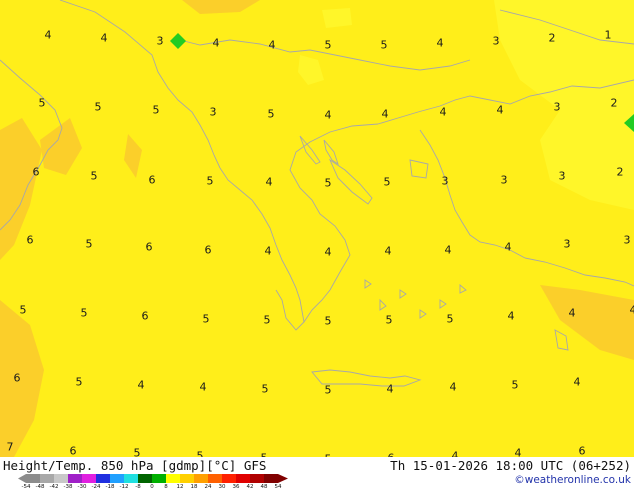 This screenshot has height=490, width=634. I want to click on colorbar-tick: -8, so click(138, 487).